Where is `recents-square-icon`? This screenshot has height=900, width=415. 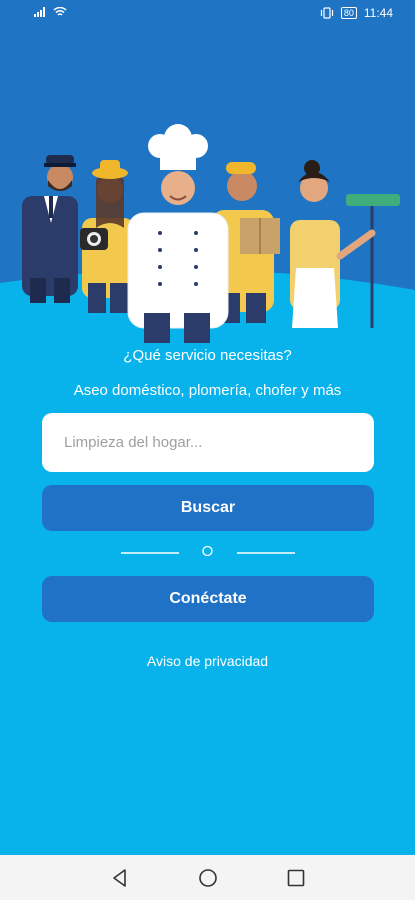
recents-square-icon is located at coordinates (296, 878).